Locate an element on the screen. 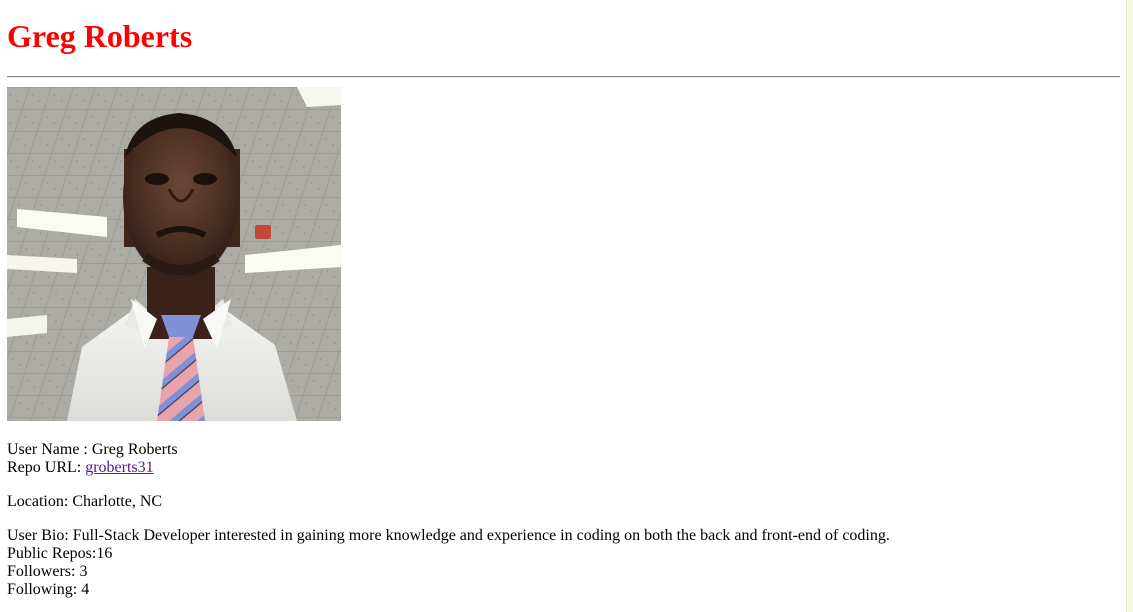 The width and height of the screenshot is (1133, 612). user-name-line: User Name : Greg Roberts is located at coordinates (92, 450).